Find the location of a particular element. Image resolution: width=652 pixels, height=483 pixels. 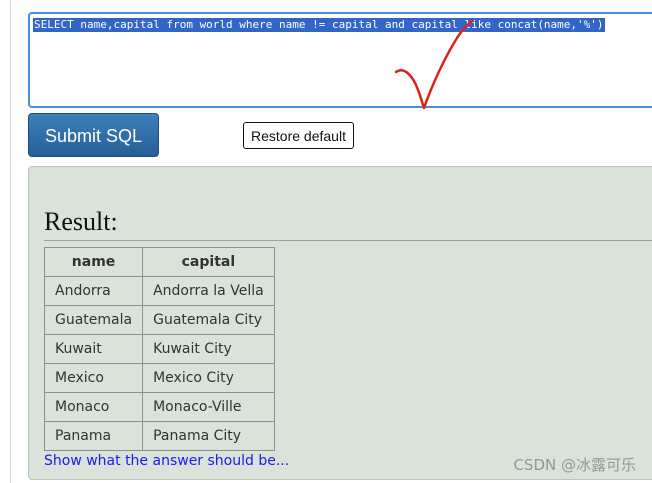

table-header-row: name capital is located at coordinates (159, 262).